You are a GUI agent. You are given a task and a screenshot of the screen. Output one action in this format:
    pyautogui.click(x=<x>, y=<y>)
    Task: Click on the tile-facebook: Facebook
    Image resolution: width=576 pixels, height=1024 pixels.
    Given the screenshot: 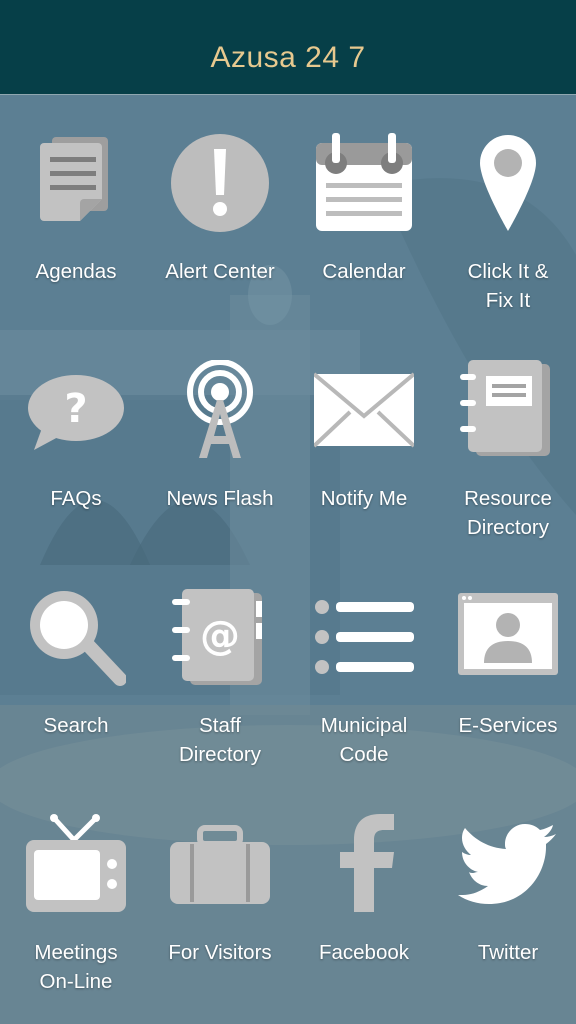 What is the action you would take?
    pyautogui.click(x=364, y=889)
    